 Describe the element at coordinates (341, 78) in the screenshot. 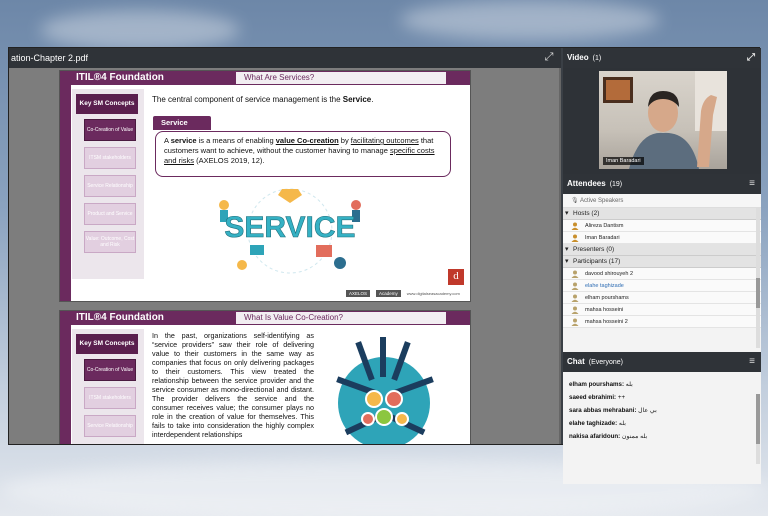

I see `slide-topic: What Are Services?` at that location.